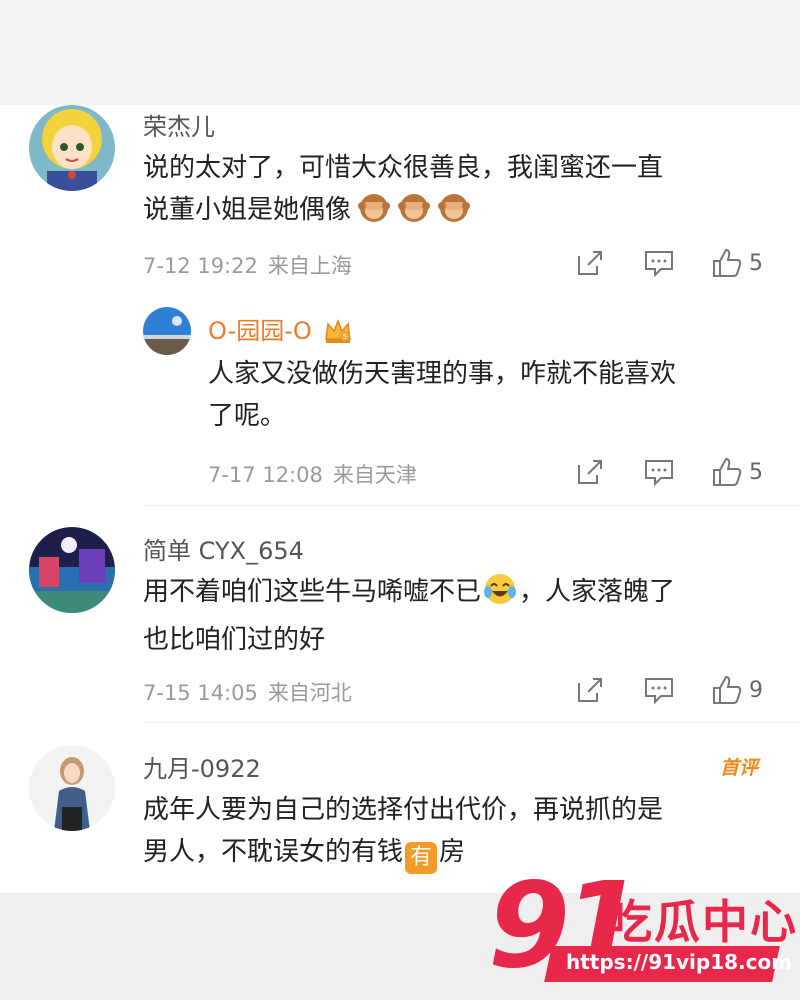  I want to click on reply-actions: 5, so click(685, 472).